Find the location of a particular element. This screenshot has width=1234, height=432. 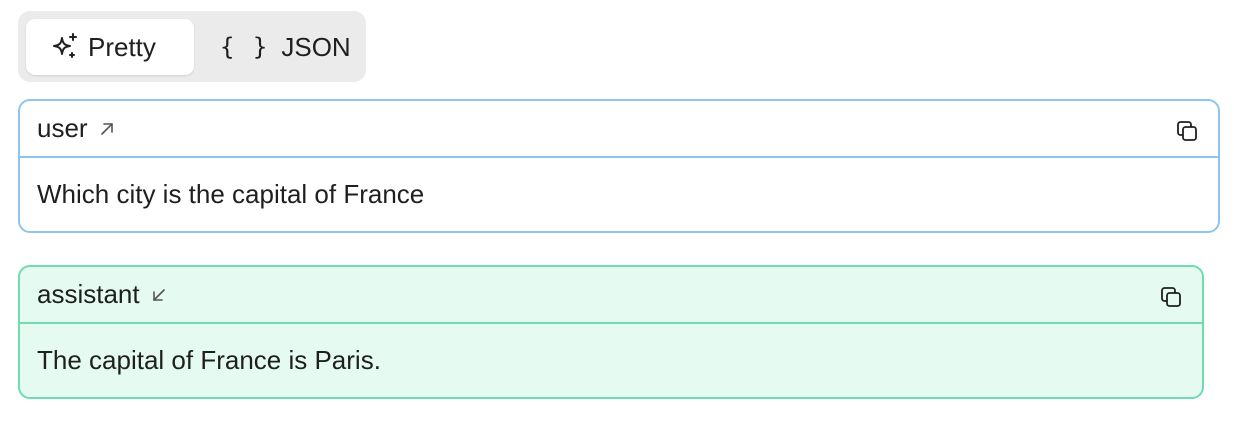

user-message-header: user is located at coordinates (619, 129).